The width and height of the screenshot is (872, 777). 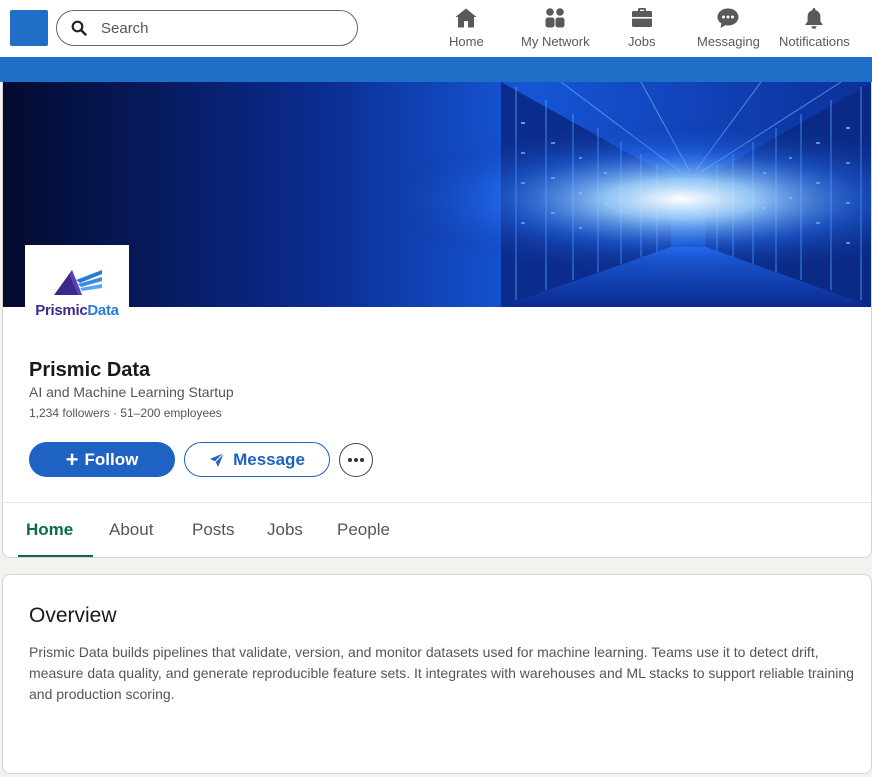 What do you see at coordinates (269, 459) in the screenshot?
I see `message-button-label: Message` at bounding box center [269, 459].